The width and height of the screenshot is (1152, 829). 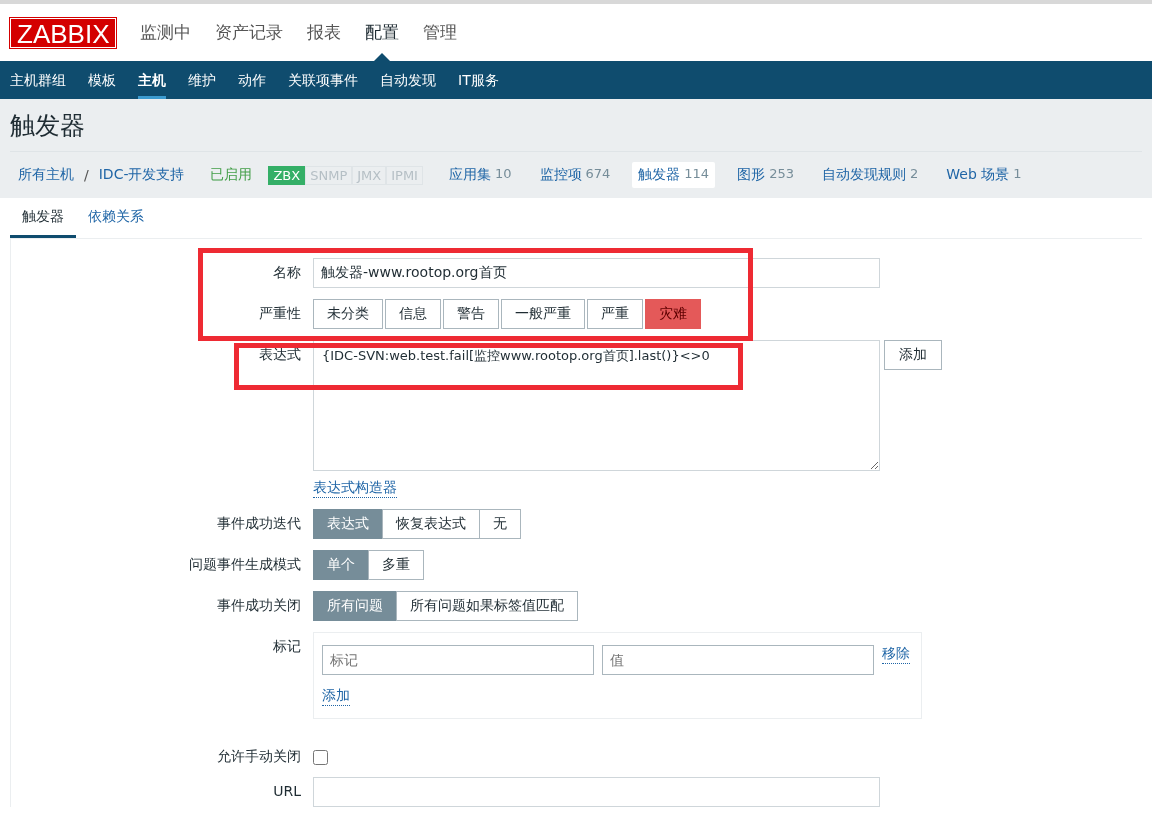 What do you see at coordinates (252, 80) in the screenshot?
I see `sub-menu-item: 动作` at bounding box center [252, 80].